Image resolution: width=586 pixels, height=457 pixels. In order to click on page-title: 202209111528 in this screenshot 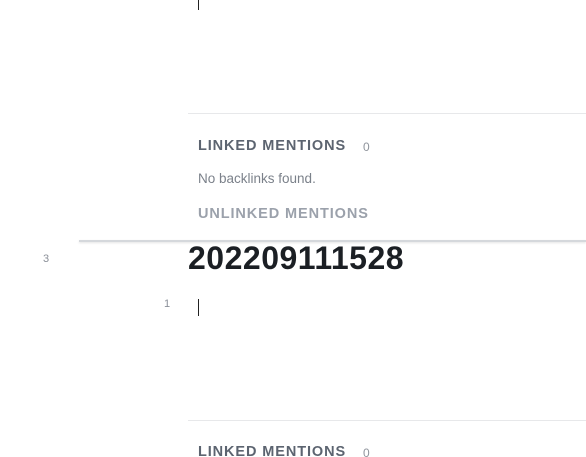, I will do `click(296, 258)`.